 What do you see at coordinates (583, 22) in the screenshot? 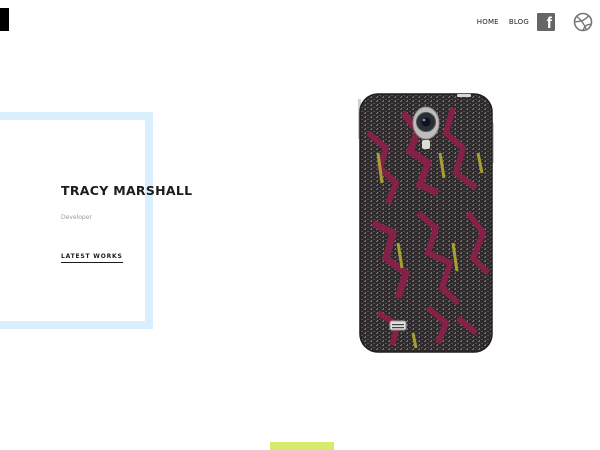
I see `dribbble-icon` at bounding box center [583, 22].